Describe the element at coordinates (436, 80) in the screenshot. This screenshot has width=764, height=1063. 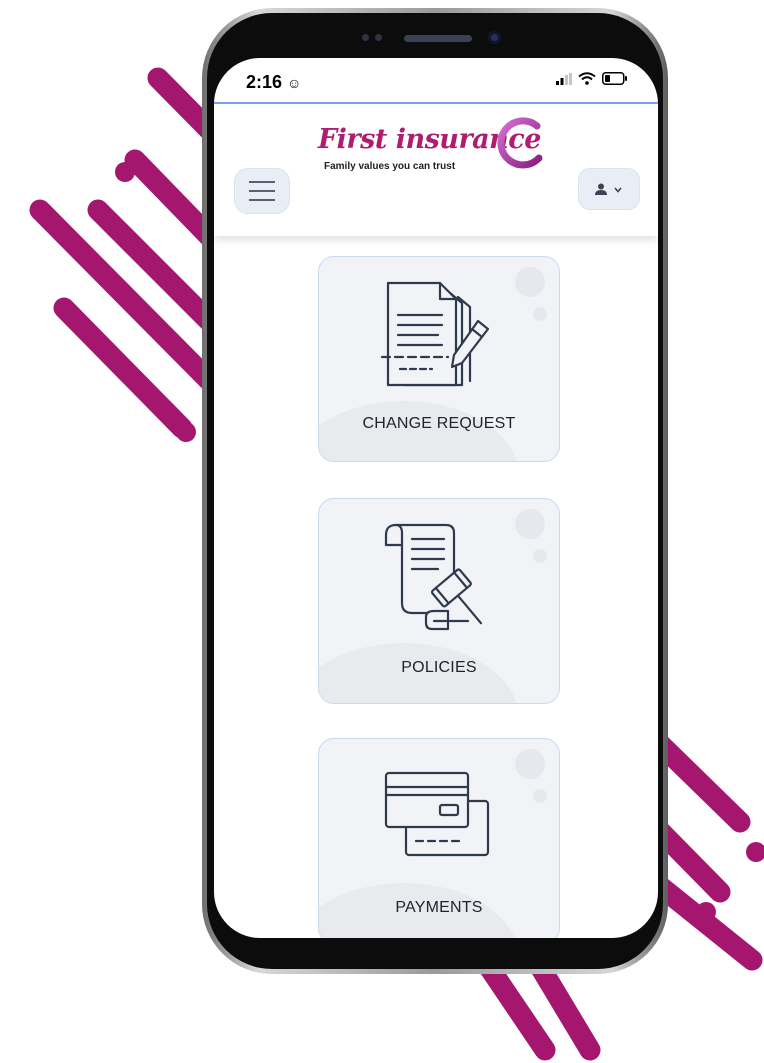
I see `status-bar: 2:16 ☺` at that location.